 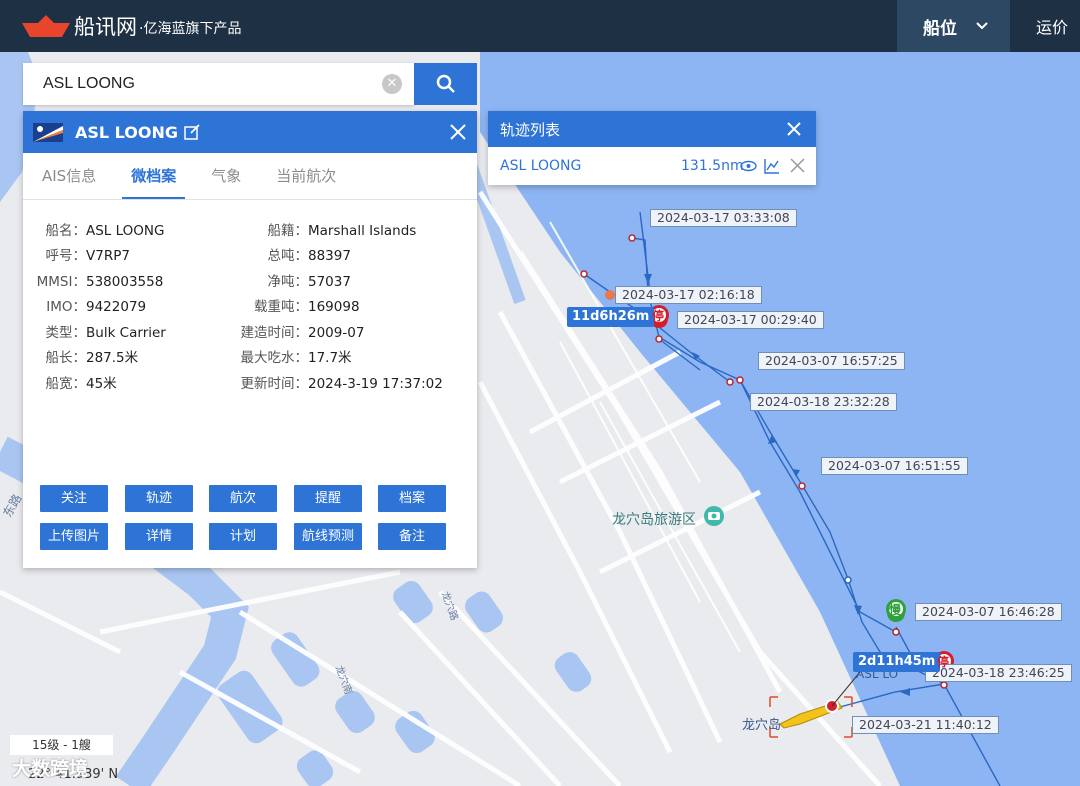 What do you see at coordinates (988, 612) in the screenshot?
I see `track-time-label: 2024-03-07 16:46:28` at bounding box center [988, 612].